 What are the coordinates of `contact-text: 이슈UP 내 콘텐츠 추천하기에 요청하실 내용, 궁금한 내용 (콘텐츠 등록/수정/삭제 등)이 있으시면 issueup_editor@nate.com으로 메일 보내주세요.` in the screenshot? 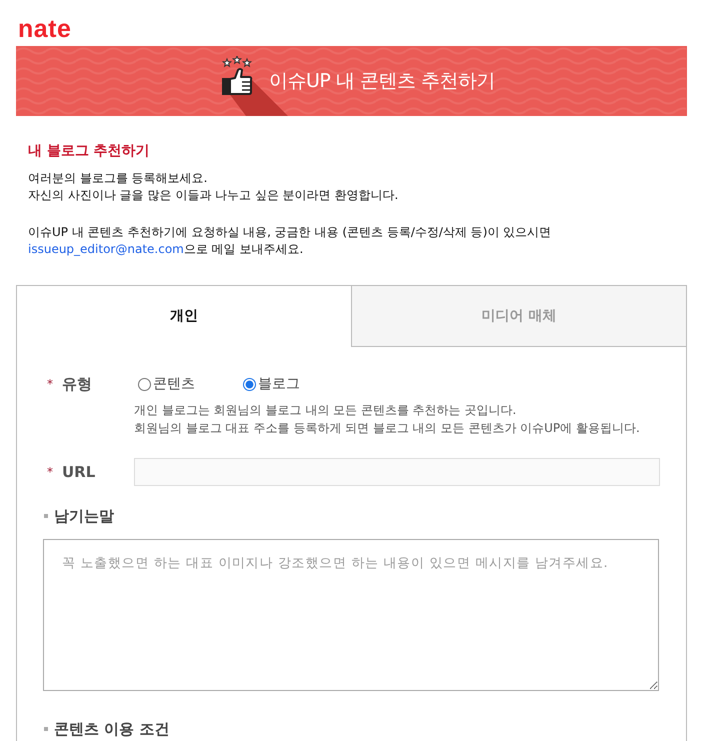 It's located at (290, 241).